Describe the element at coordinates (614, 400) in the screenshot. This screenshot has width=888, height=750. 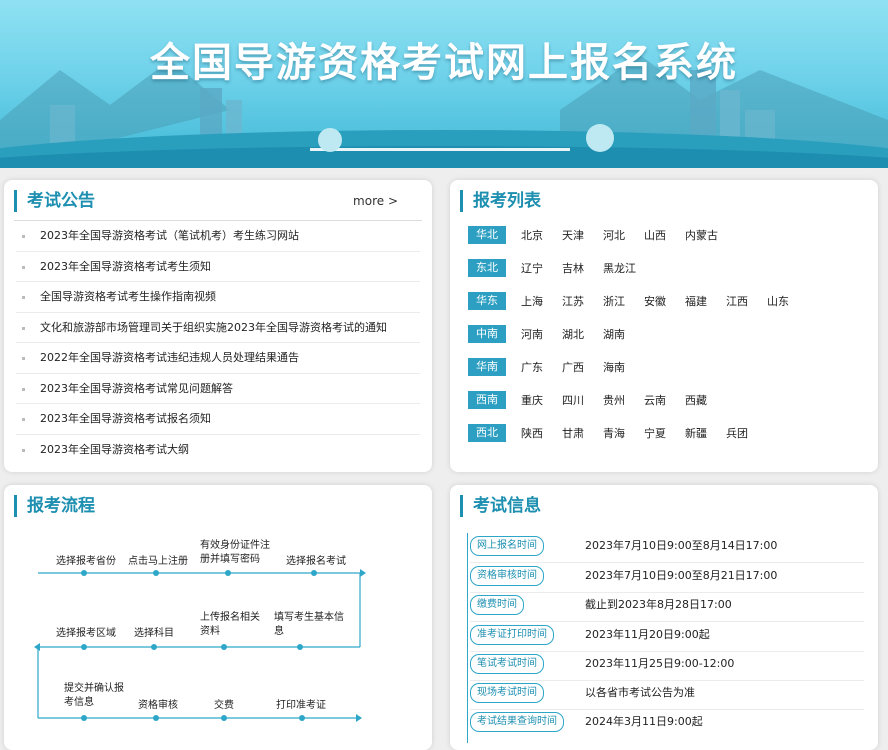
I see `city-link: 贵州` at that location.